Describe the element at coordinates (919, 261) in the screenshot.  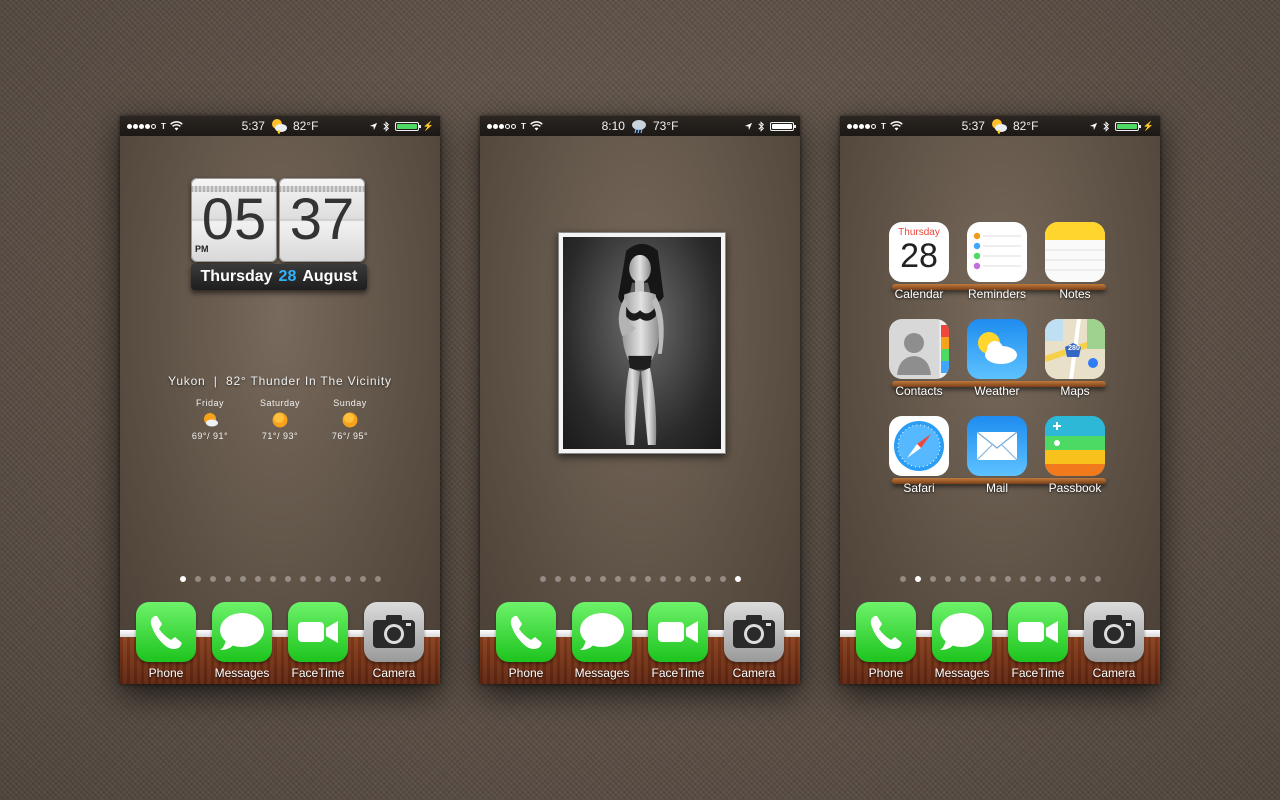
I see `app-calendar: Thursday 28 Calendar` at that location.